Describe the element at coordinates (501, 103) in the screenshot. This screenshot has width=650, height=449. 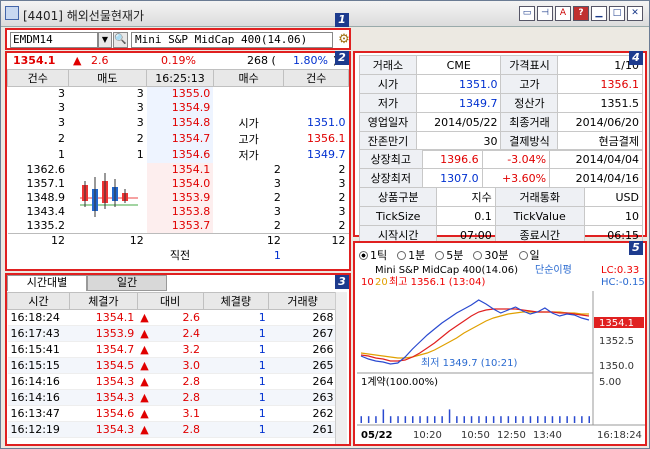
I see `info-row: 저가 1349.7 정산가 1351.5` at that location.